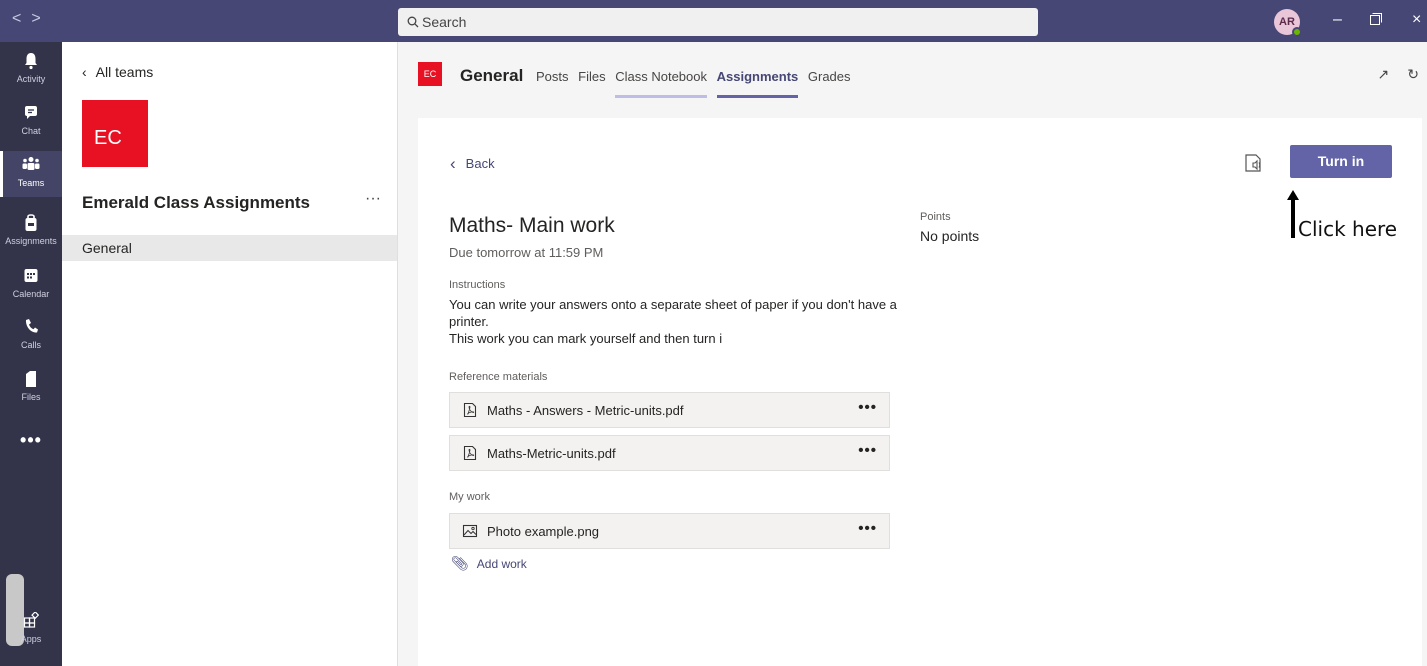  What do you see at coordinates (498, 377) in the screenshot?
I see `reference-materials-label: Reference materials` at bounding box center [498, 377].